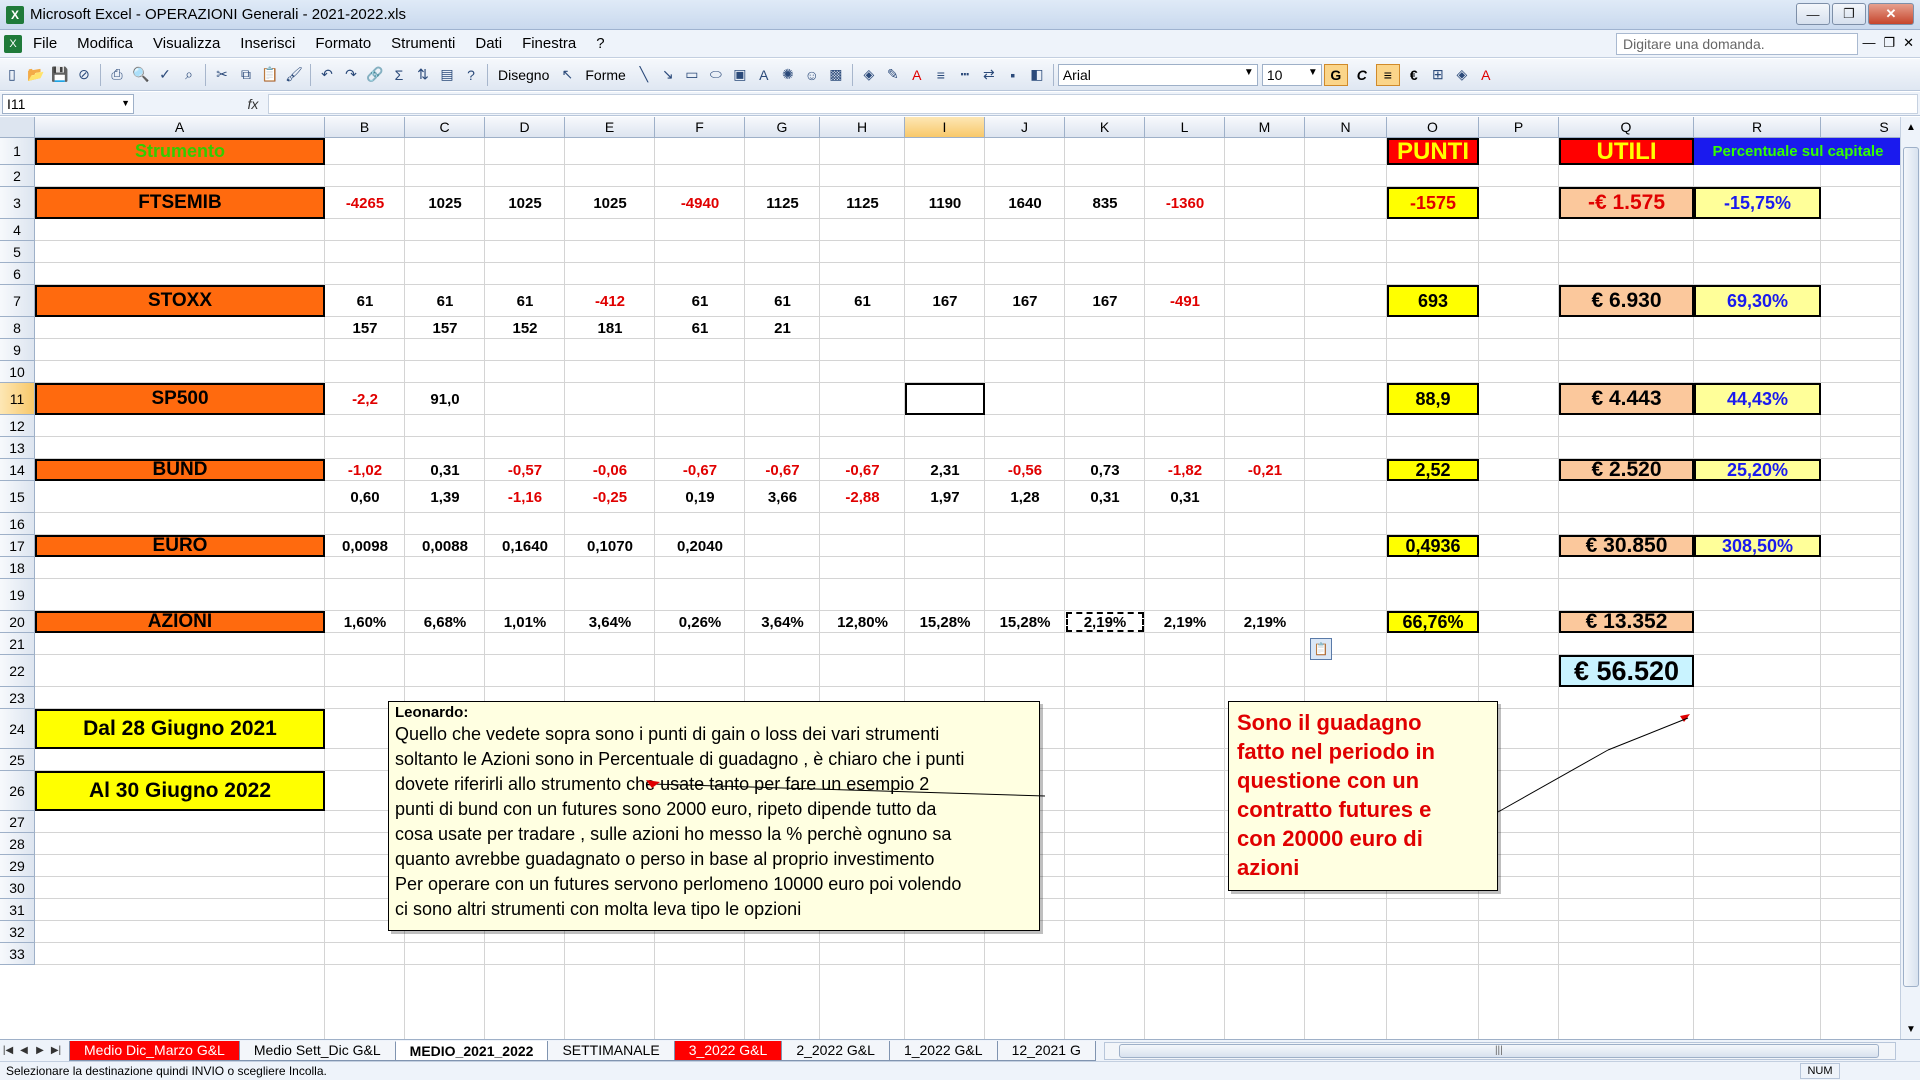 This screenshot has height=1080, width=1920. Describe the element at coordinates (788, 75) in the screenshot. I see `diagram-icon: ✺` at that location.